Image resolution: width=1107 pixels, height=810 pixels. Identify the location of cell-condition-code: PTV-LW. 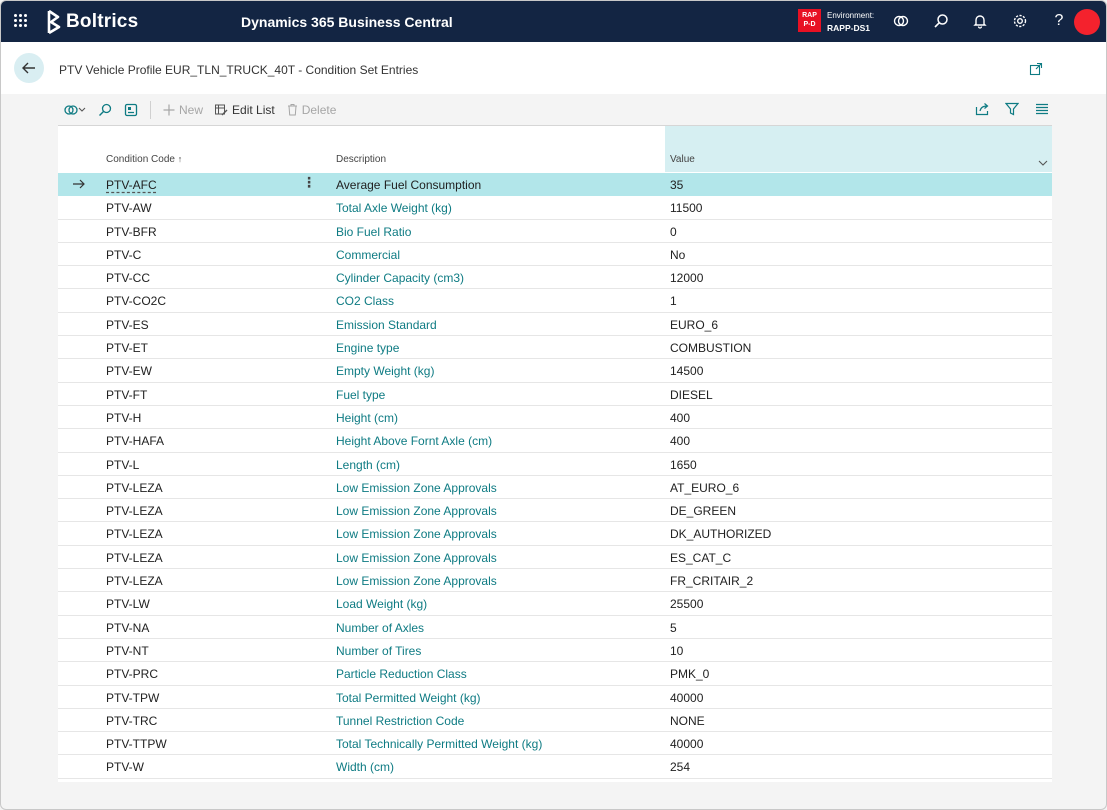
(128, 604).